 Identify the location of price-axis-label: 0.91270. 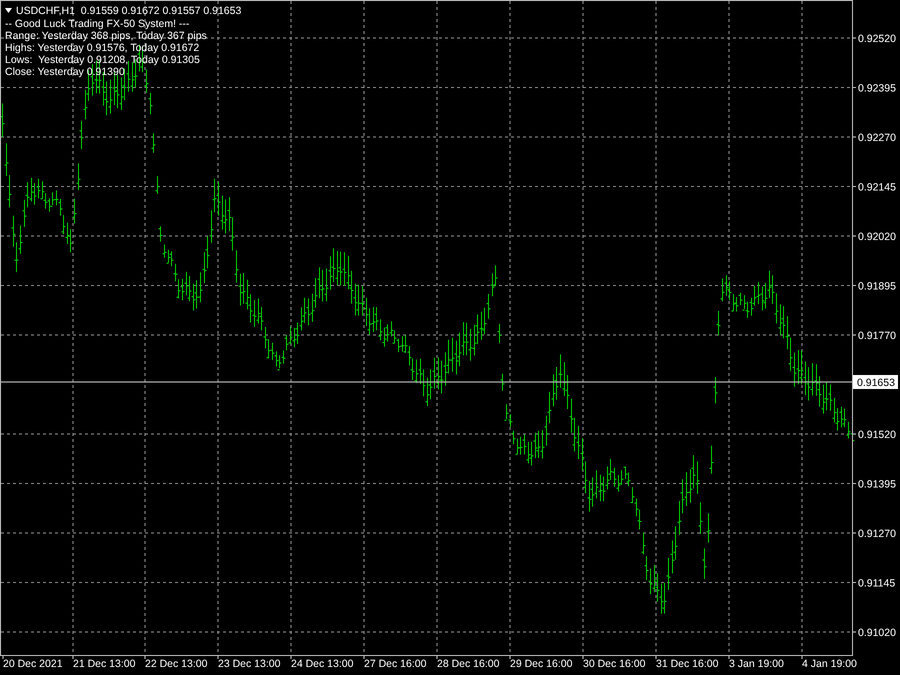
(877, 534).